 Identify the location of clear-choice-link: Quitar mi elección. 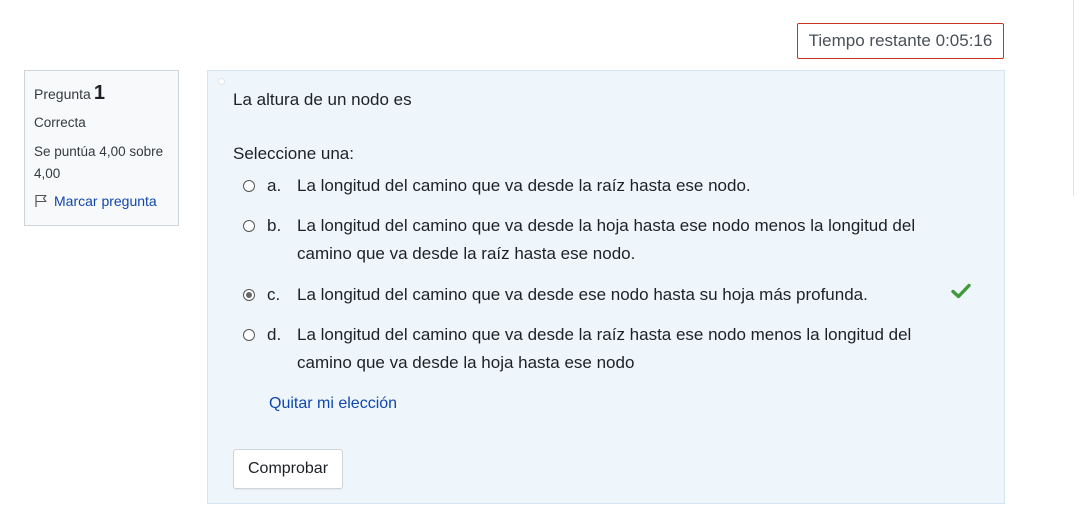
(333, 404).